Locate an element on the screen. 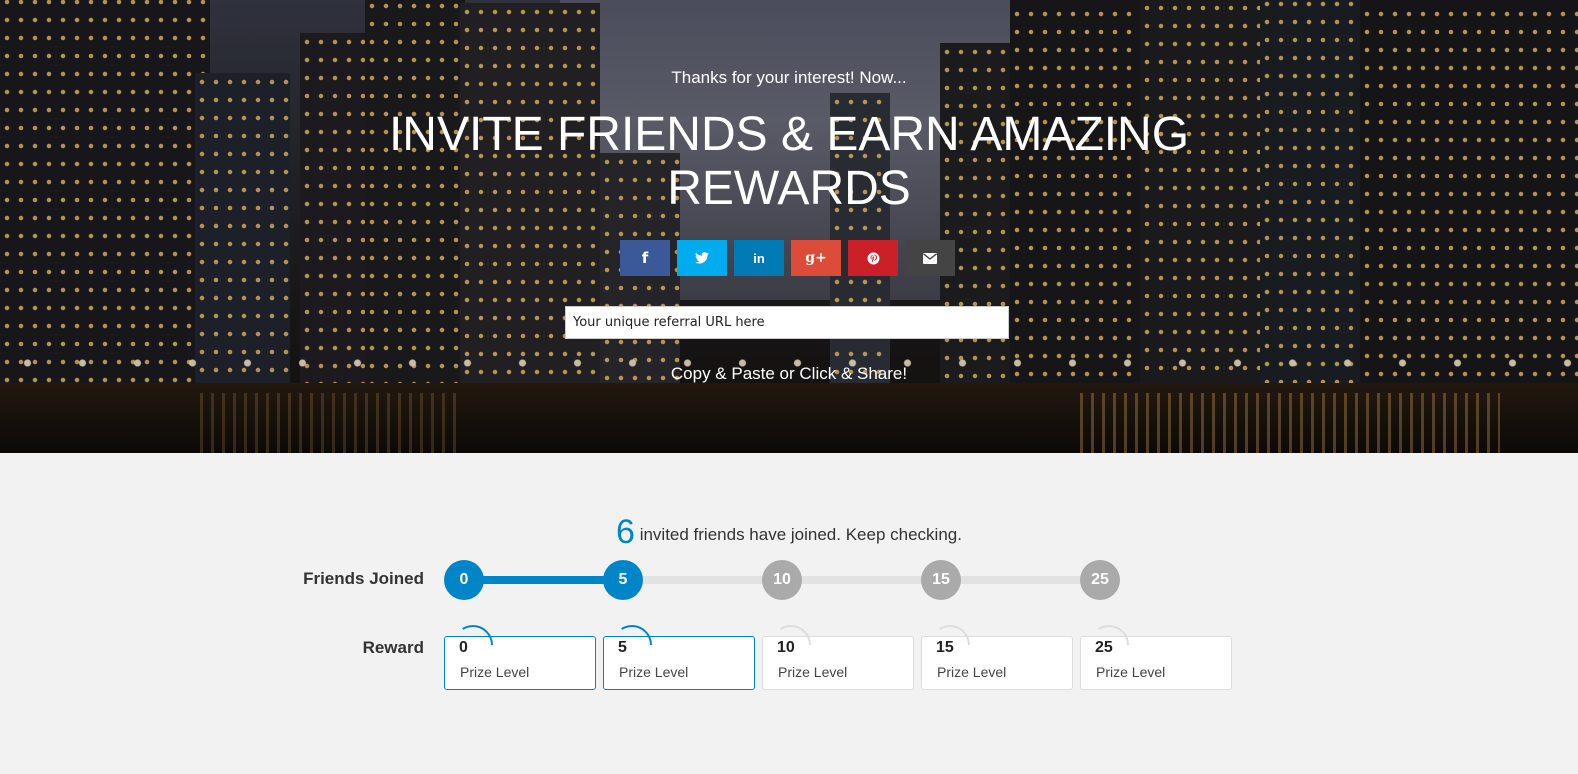  share-facebook-button: f is located at coordinates (645, 258).